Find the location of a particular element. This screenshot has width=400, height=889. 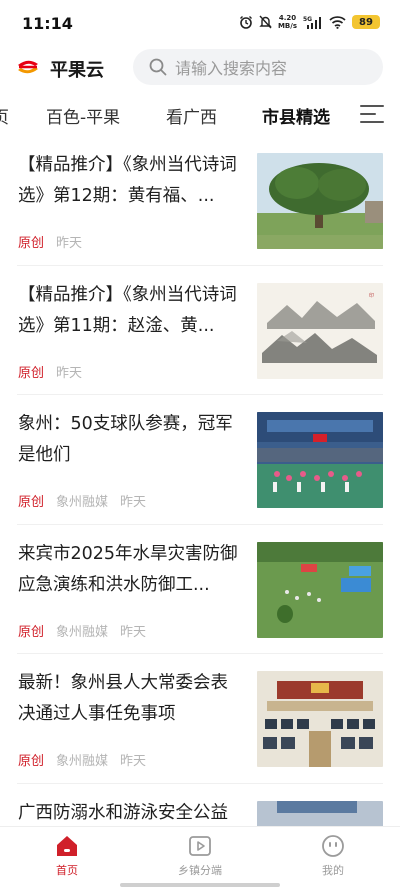

face-icon is located at coordinates (333, 846).